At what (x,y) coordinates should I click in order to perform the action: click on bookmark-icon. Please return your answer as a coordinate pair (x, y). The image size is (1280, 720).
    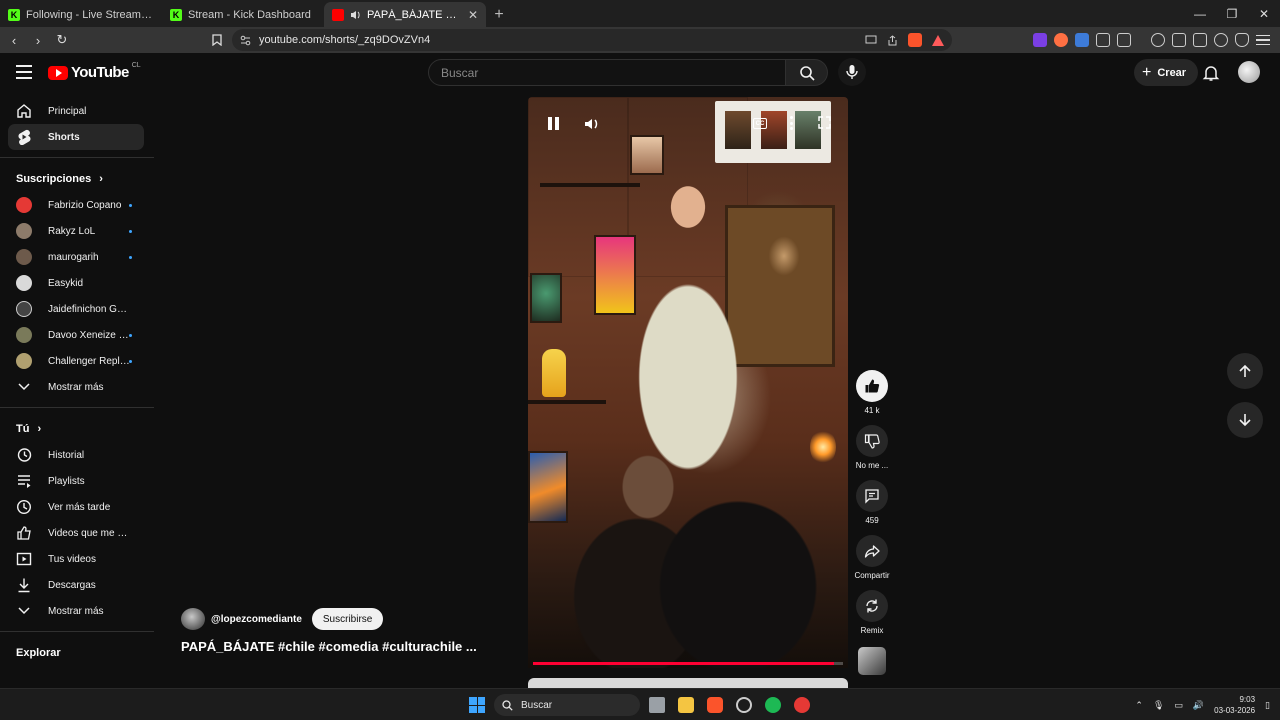
    Looking at the image, I should click on (217, 40).